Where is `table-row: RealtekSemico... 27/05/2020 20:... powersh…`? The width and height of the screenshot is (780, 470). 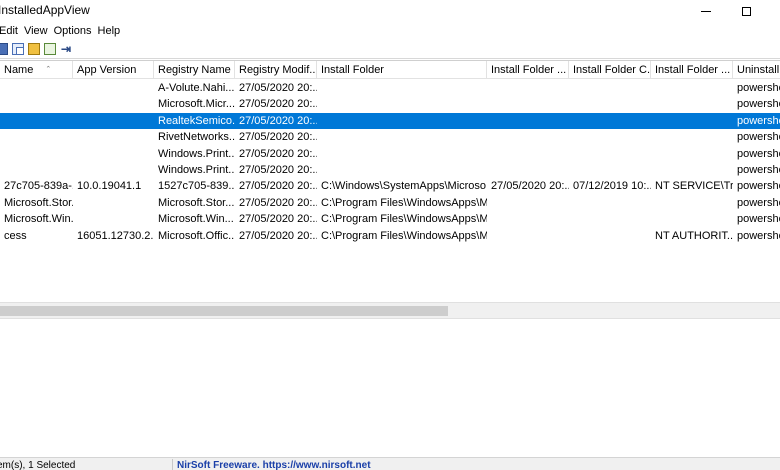 table-row: RealtekSemico... 27/05/2020 20:... powersh… is located at coordinates (390, 121).